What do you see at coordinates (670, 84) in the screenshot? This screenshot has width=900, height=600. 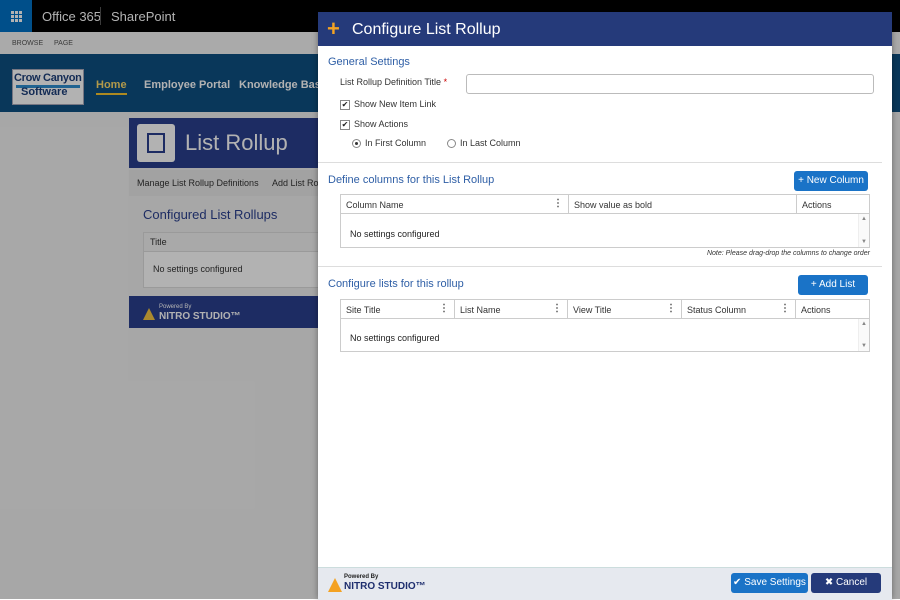 I see `rollup-title-input` at bounding box center [670, 84].